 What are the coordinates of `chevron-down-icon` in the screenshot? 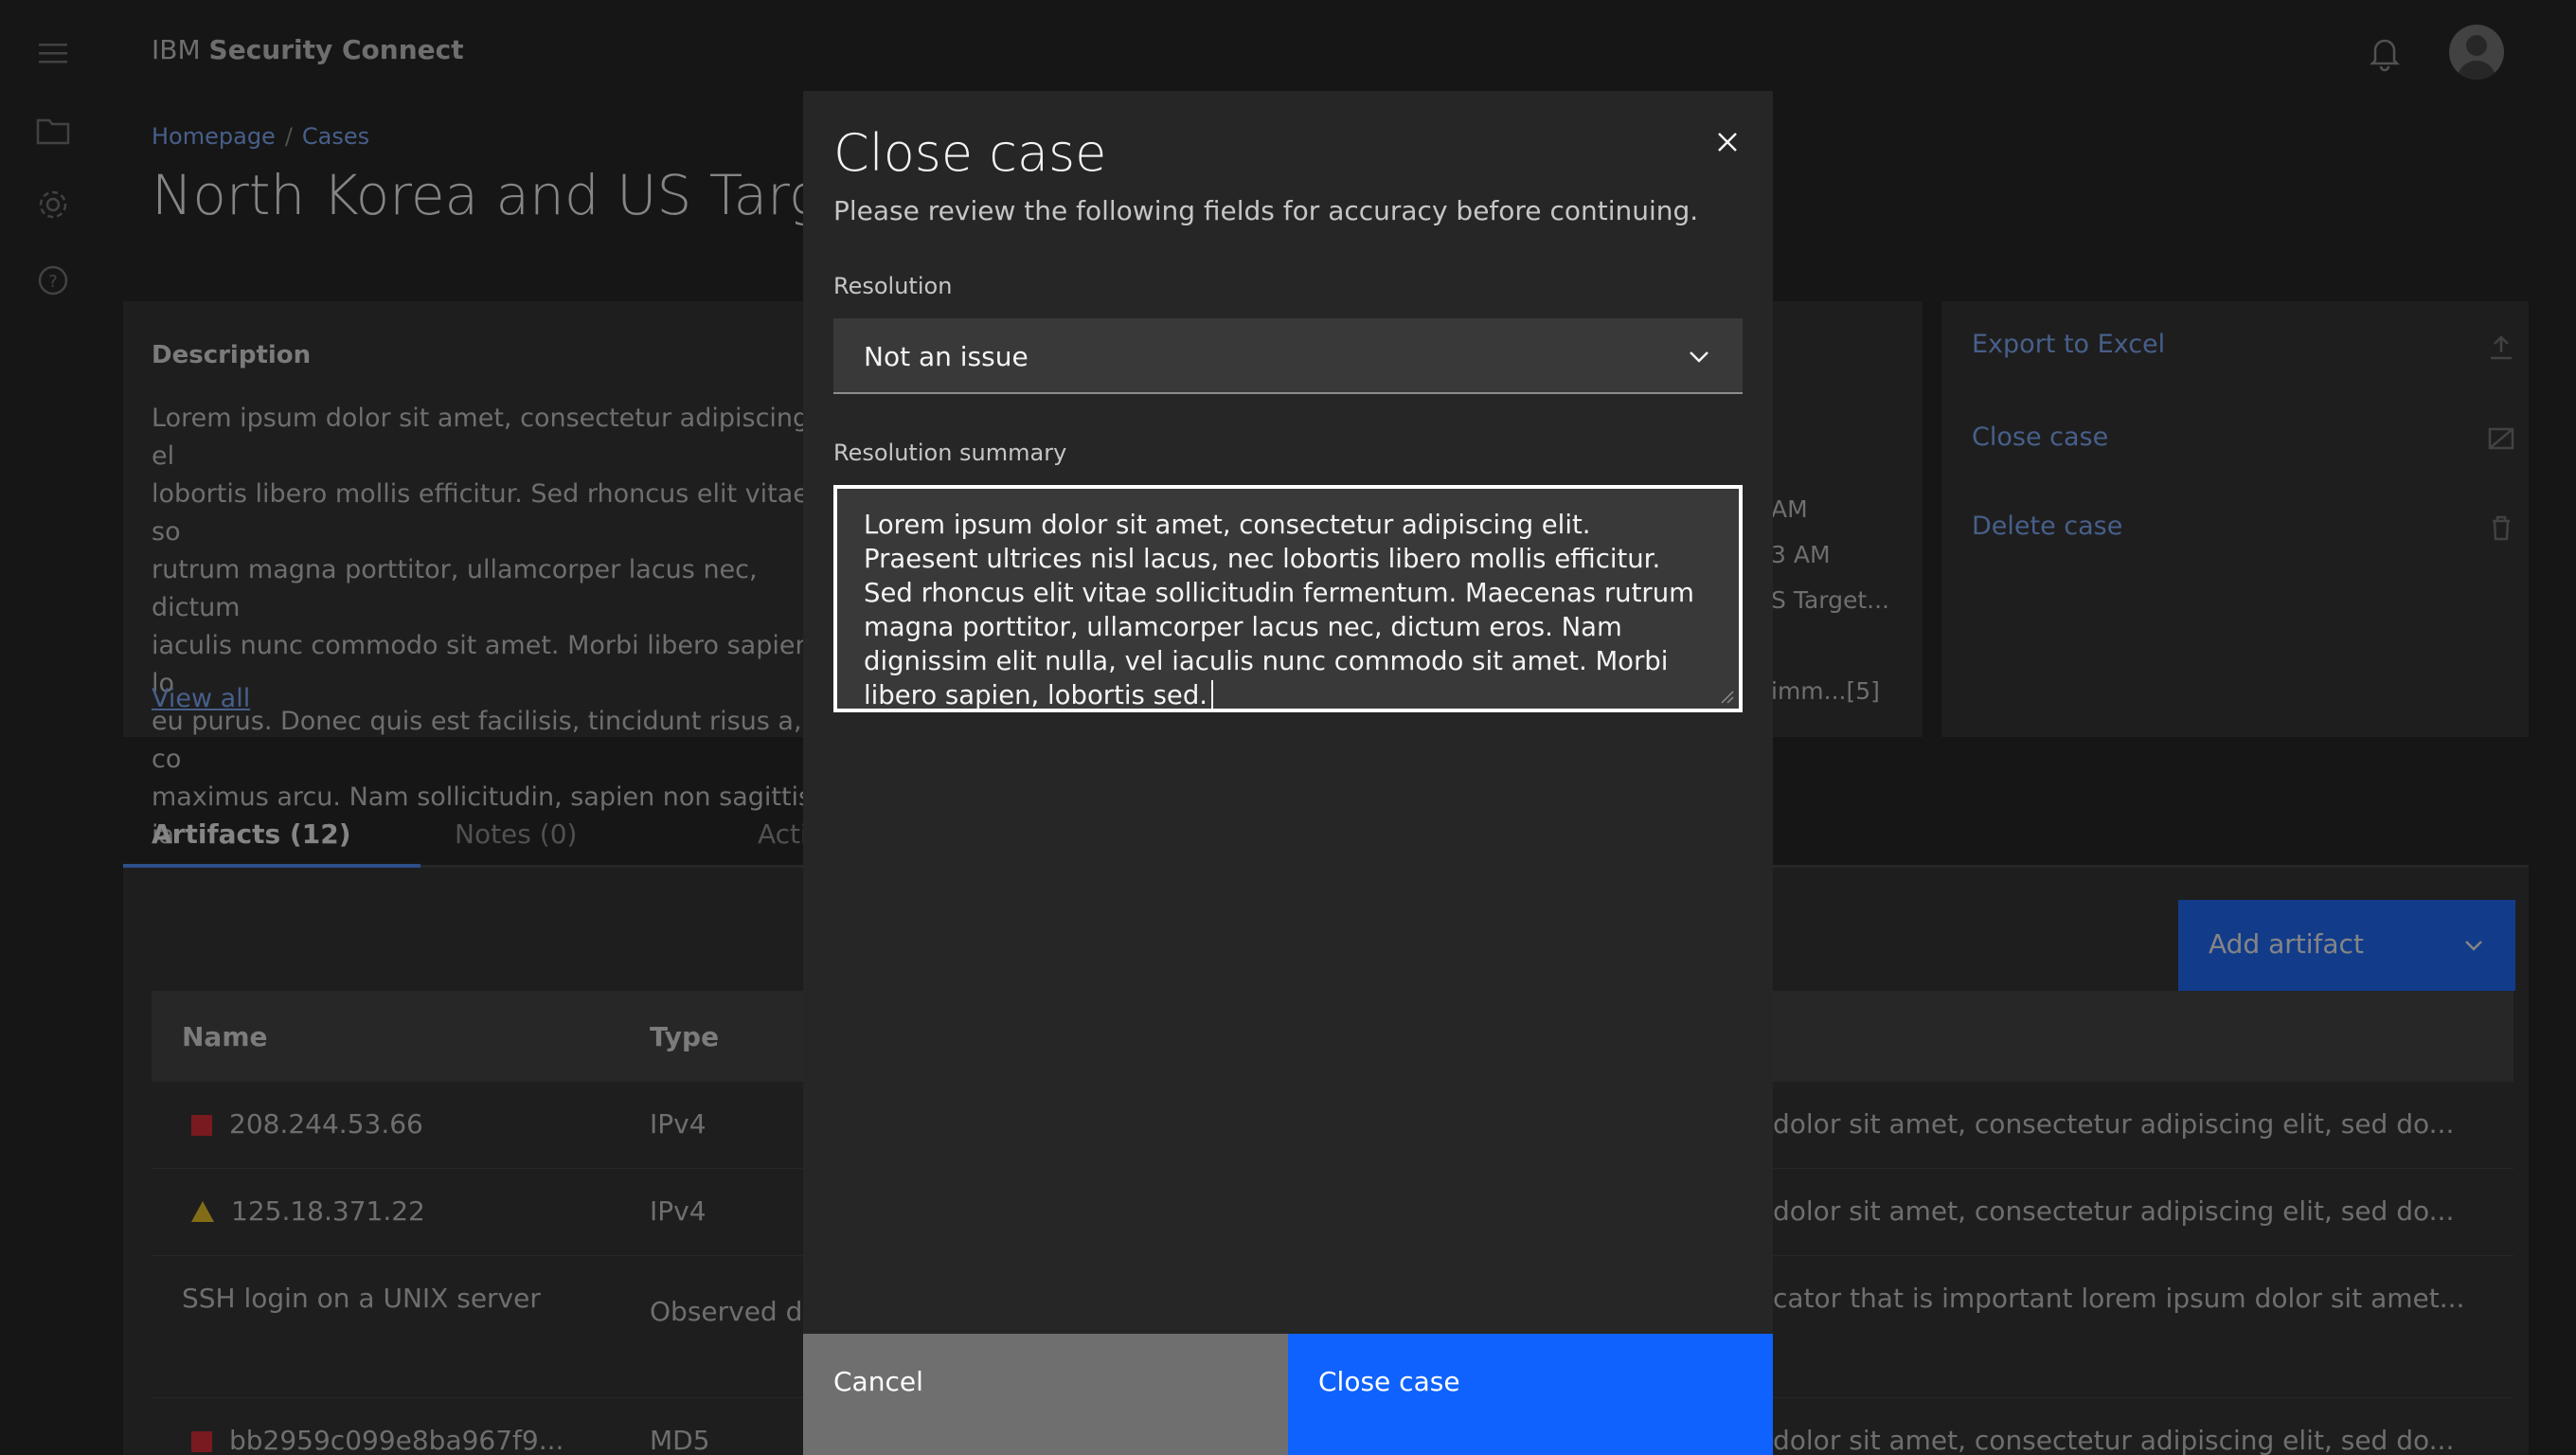 It's located at (1699, 357).